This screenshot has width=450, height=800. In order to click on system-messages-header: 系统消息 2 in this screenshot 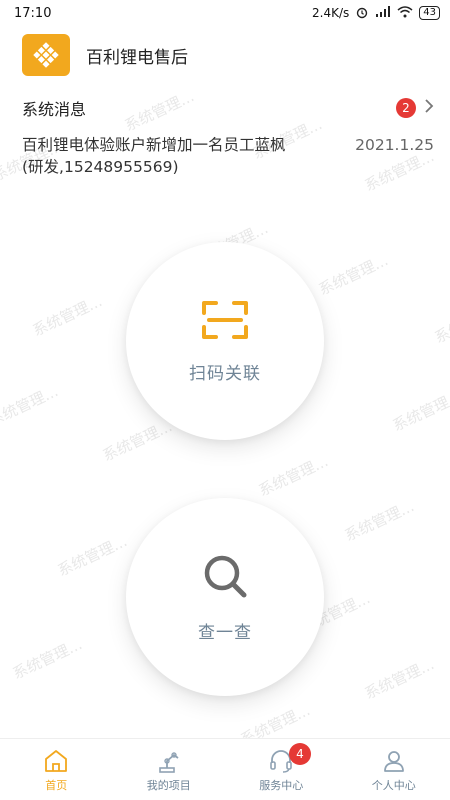, I will do `click(228, 108)`.